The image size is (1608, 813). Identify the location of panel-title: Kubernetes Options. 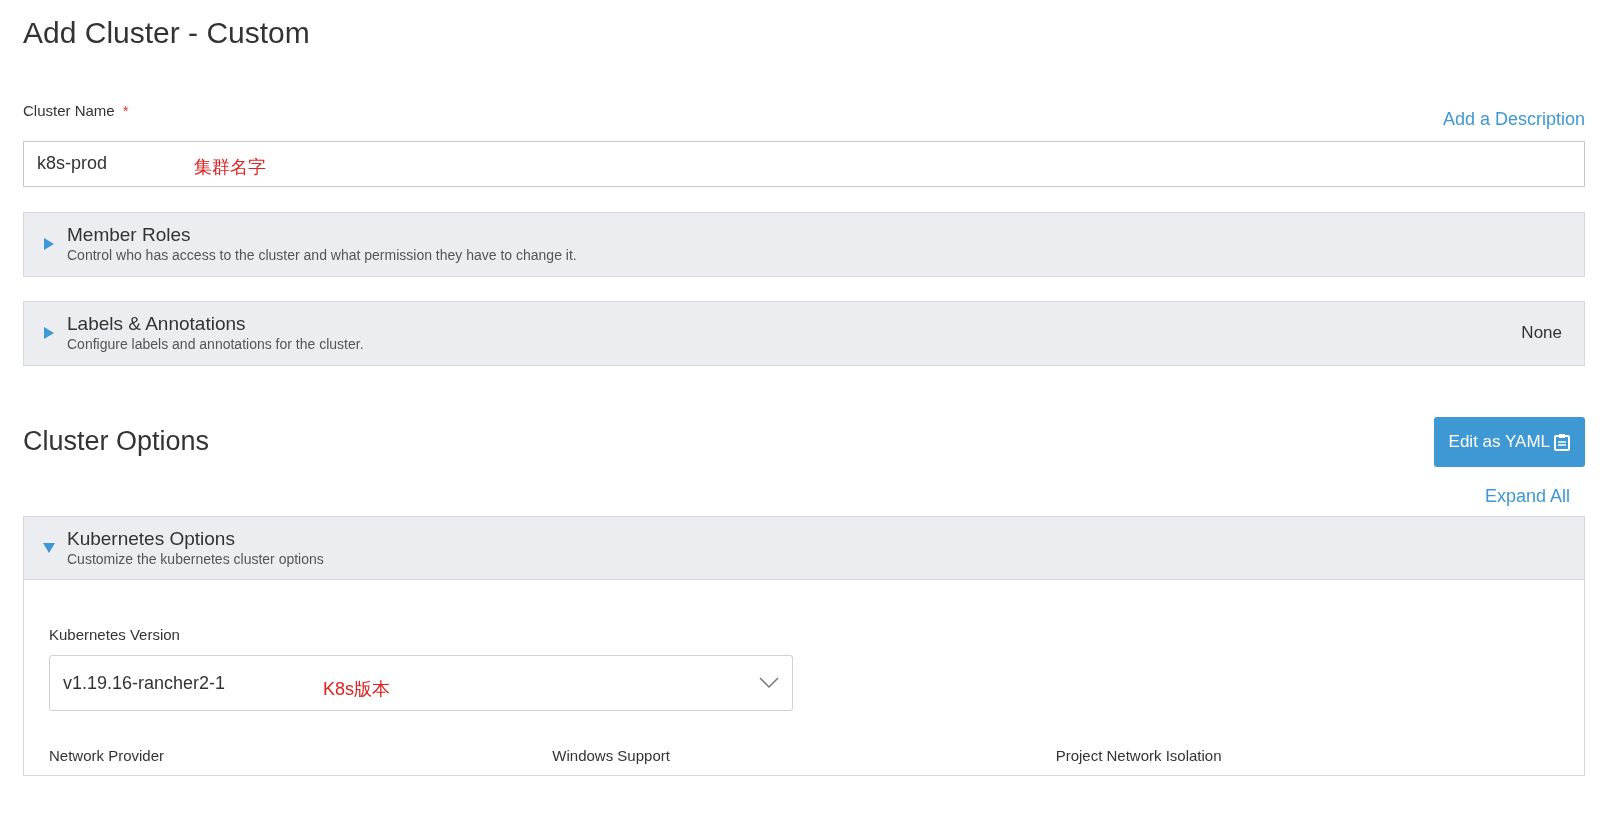
(151, 538).